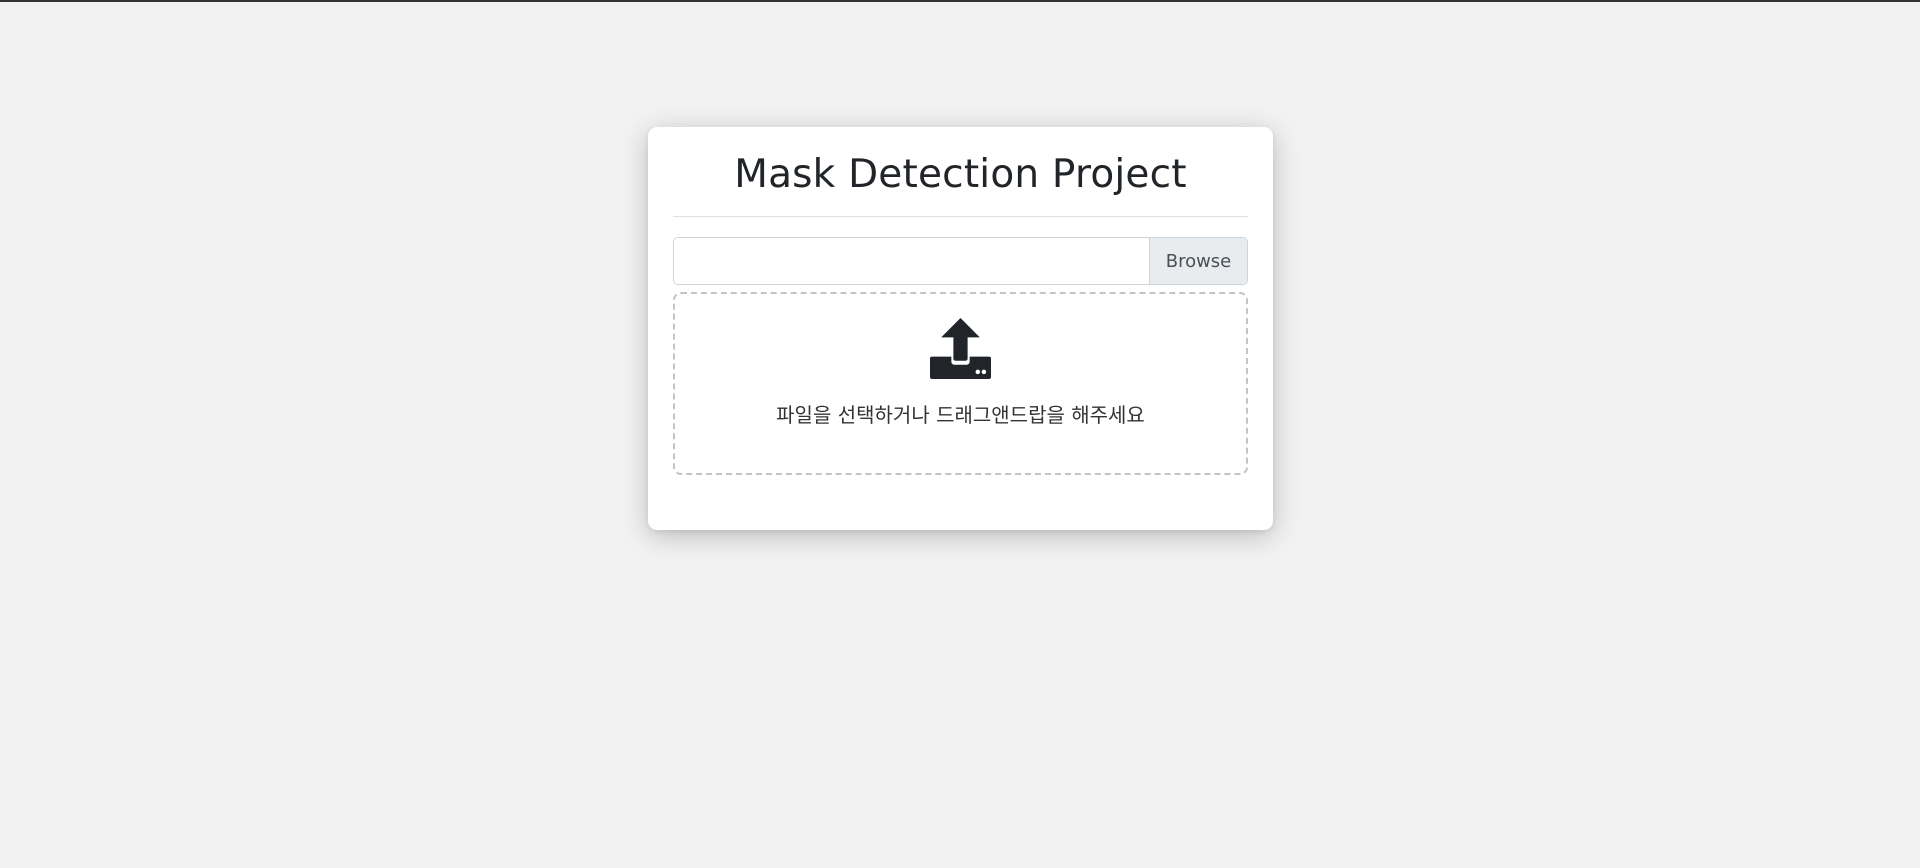 This screenshot has width=1920, height=868. I want to click on page-title: Mask Detection Project, so click(960, 174).